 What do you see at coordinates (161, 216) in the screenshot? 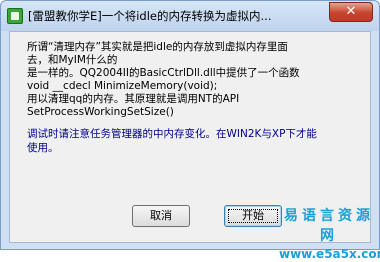
I see `cancel-button: 取消` at bounding box center [161, 216].